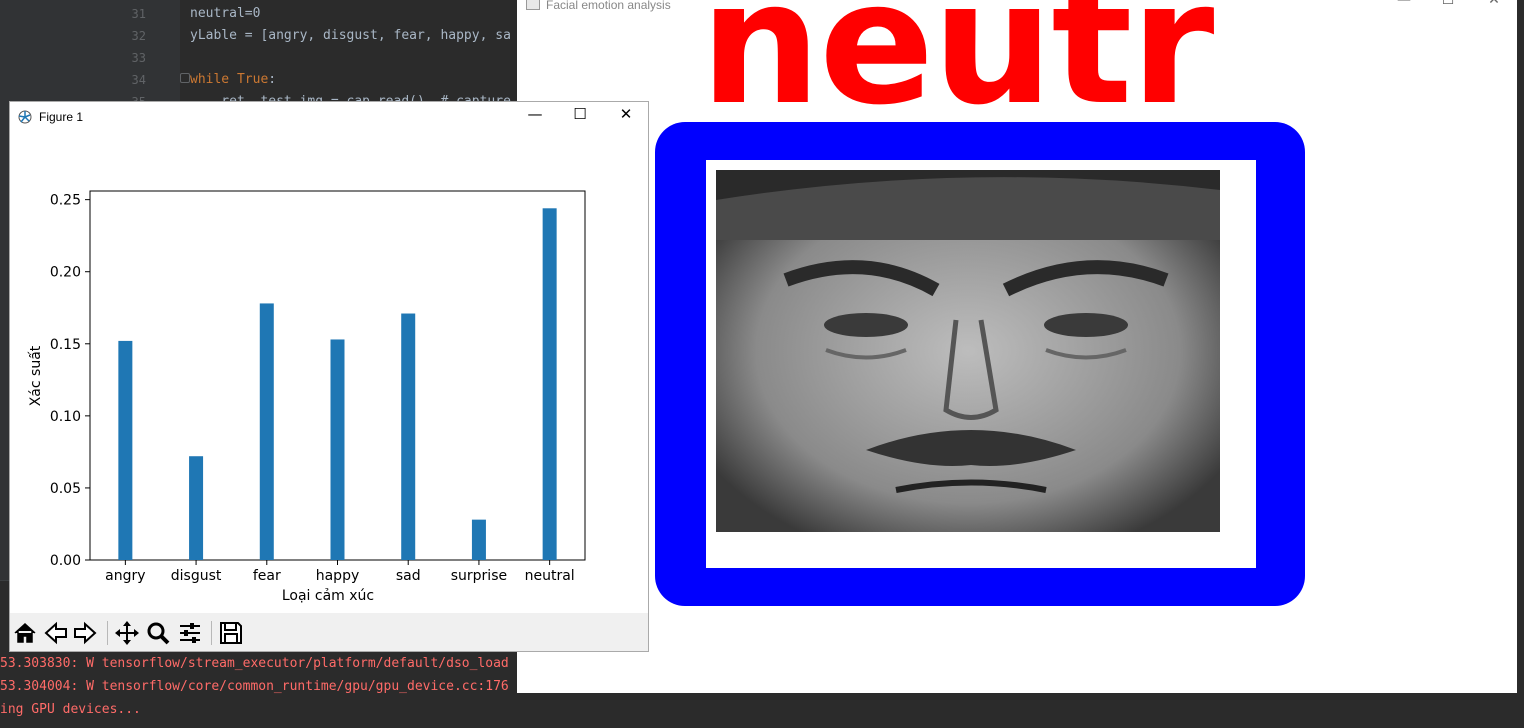  I want to click on x-tick-label: angry, so click(125, 576).